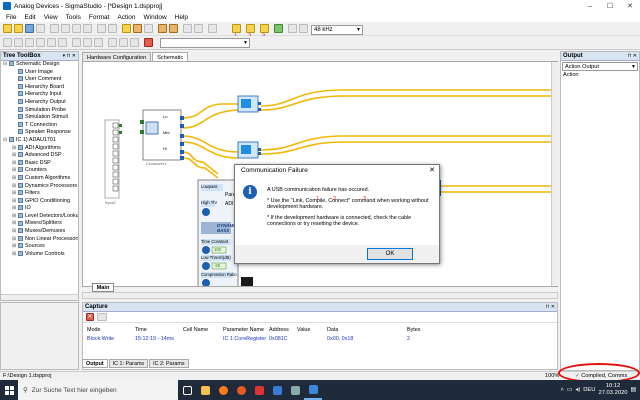 Image resolution: width=640 pixels, height=400 pixels. I want to click on menu-edit: Edit, so click(29, 17).